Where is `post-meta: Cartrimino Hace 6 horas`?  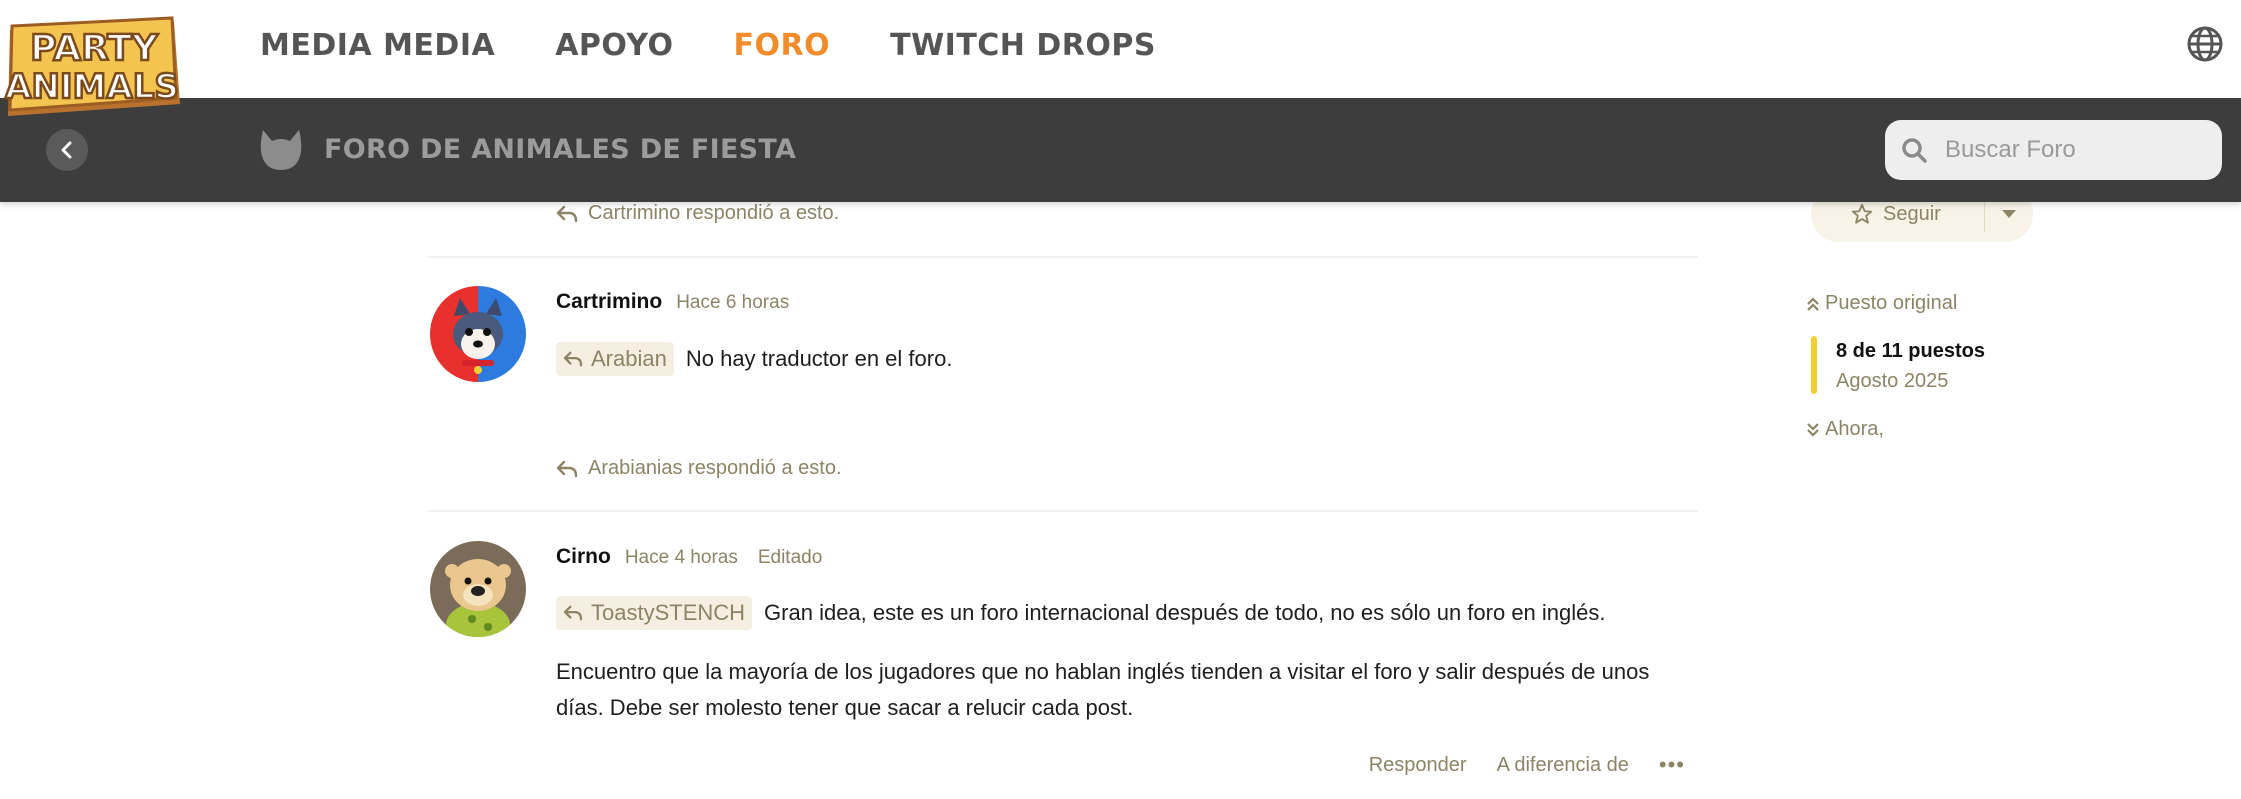
post-meta: Cartrimino Hace 6 horas is located at coordinates (672, 302).